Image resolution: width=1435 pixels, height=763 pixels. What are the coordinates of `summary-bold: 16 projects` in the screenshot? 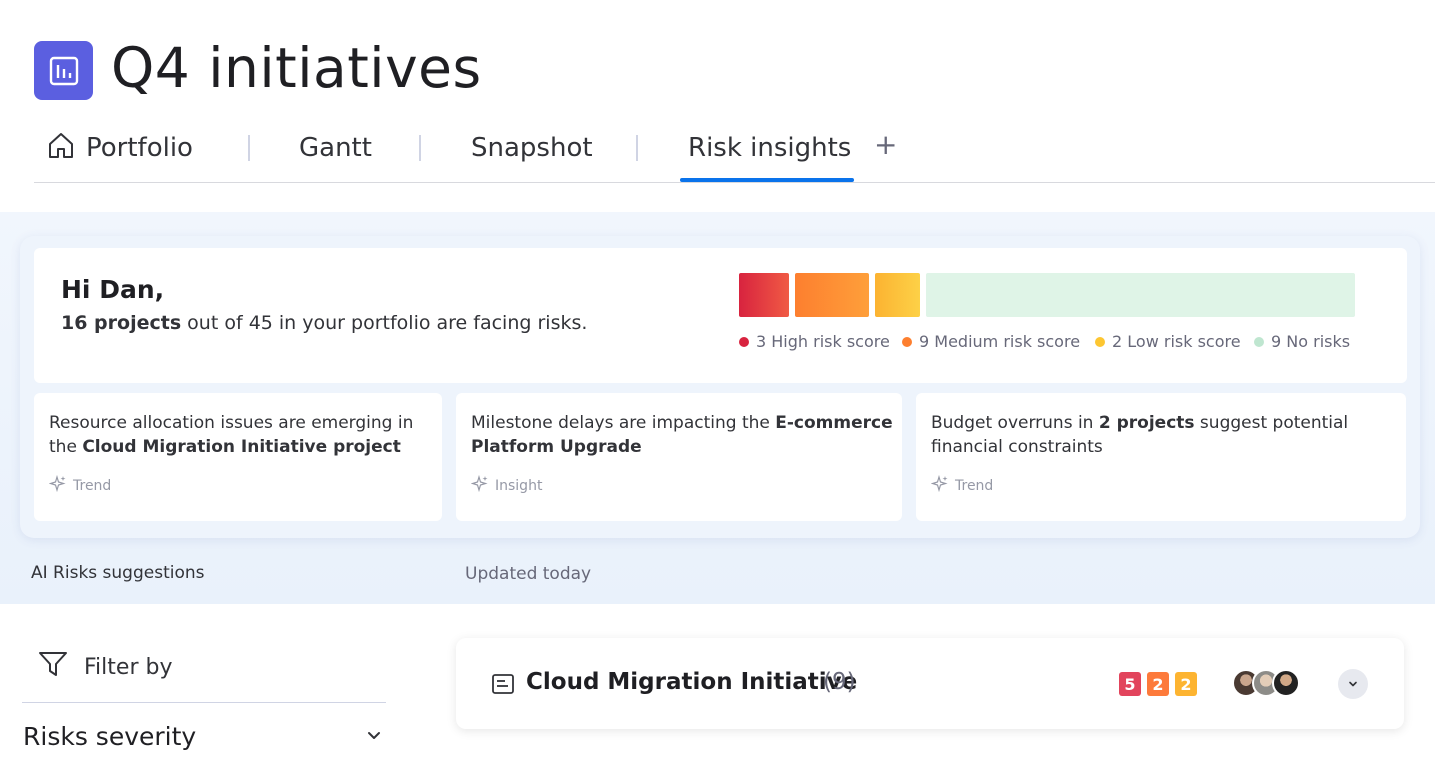 It's located at (121, 323).